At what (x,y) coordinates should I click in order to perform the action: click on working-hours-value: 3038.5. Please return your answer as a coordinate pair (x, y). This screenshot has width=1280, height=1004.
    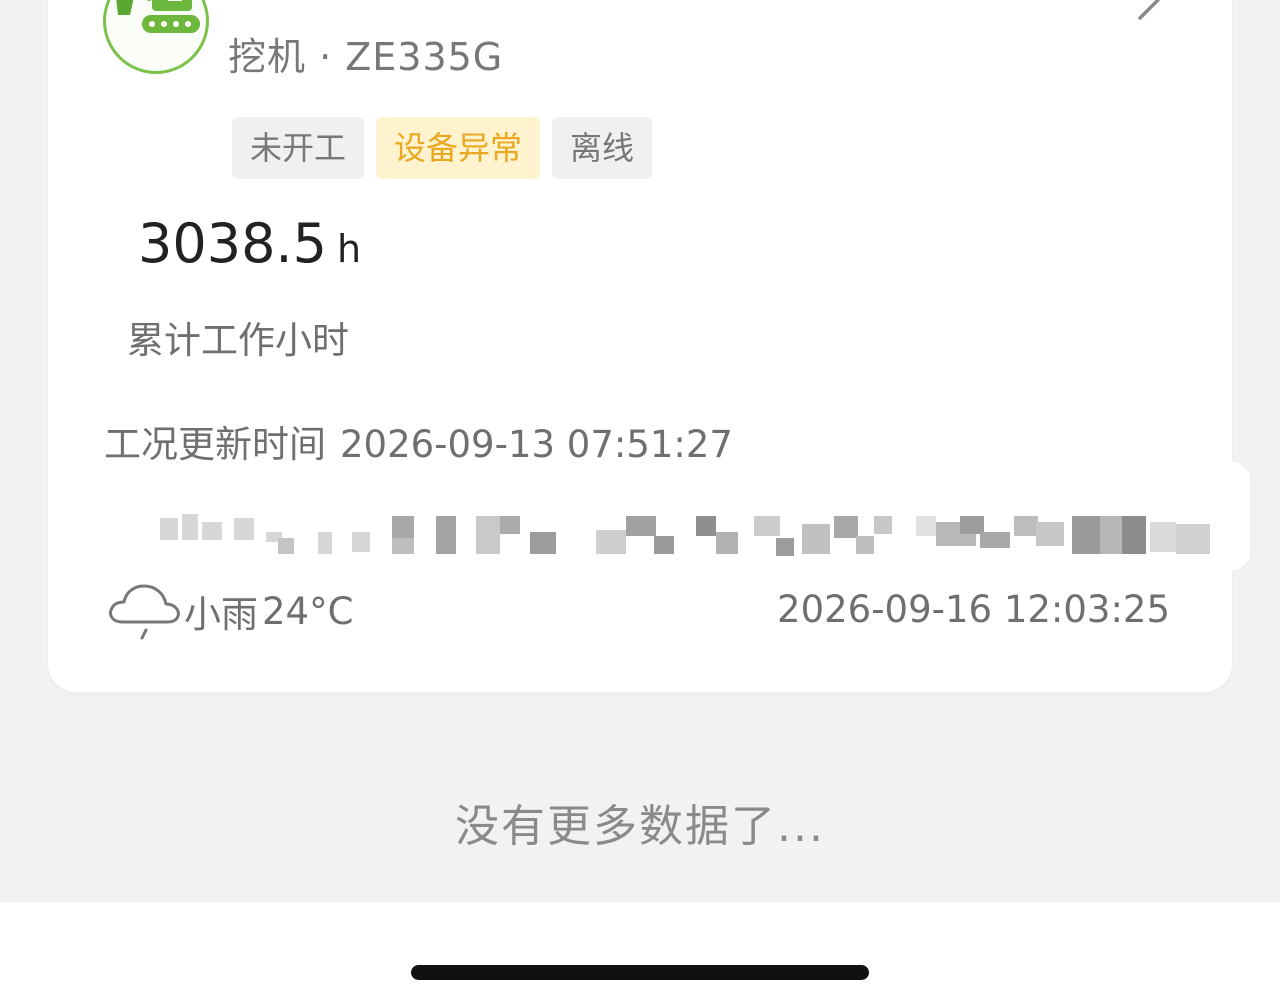
    Looking at the image, I should click on (232, 243).